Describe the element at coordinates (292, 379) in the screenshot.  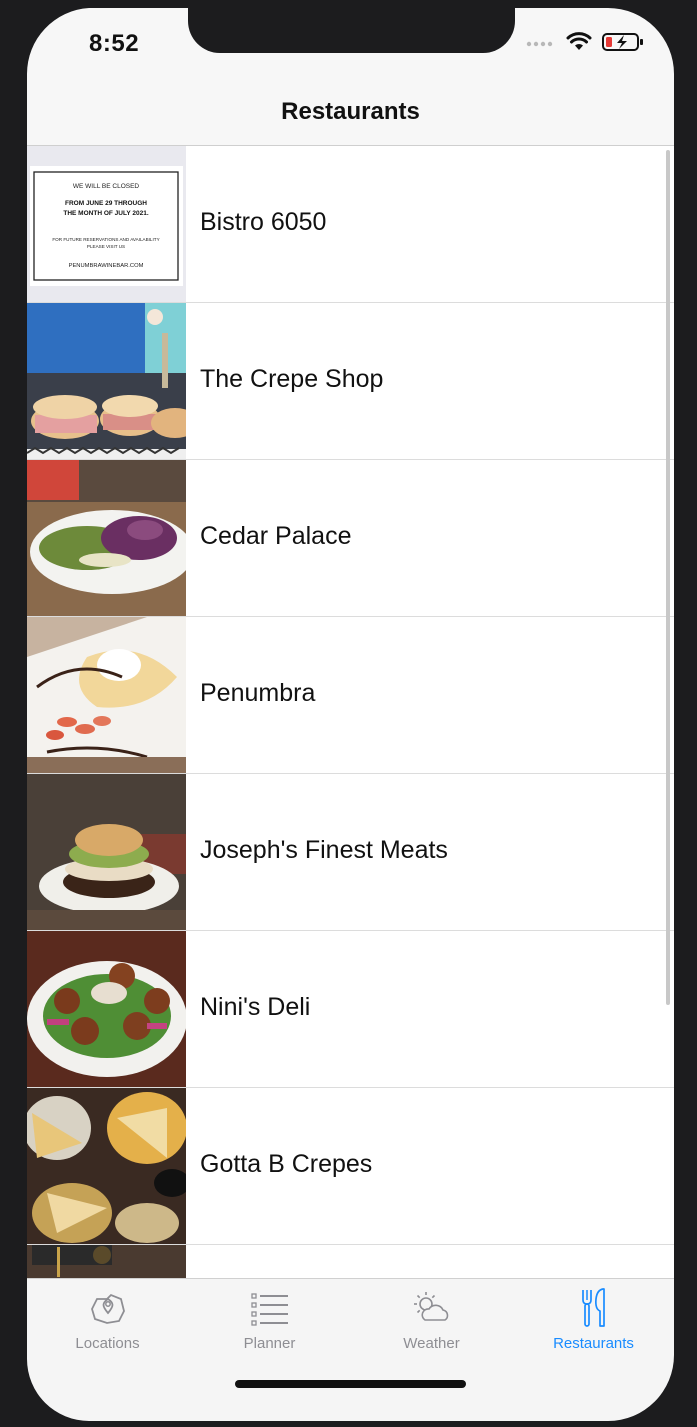
I see `restaurant-name: The Crepe Shop` at that location.